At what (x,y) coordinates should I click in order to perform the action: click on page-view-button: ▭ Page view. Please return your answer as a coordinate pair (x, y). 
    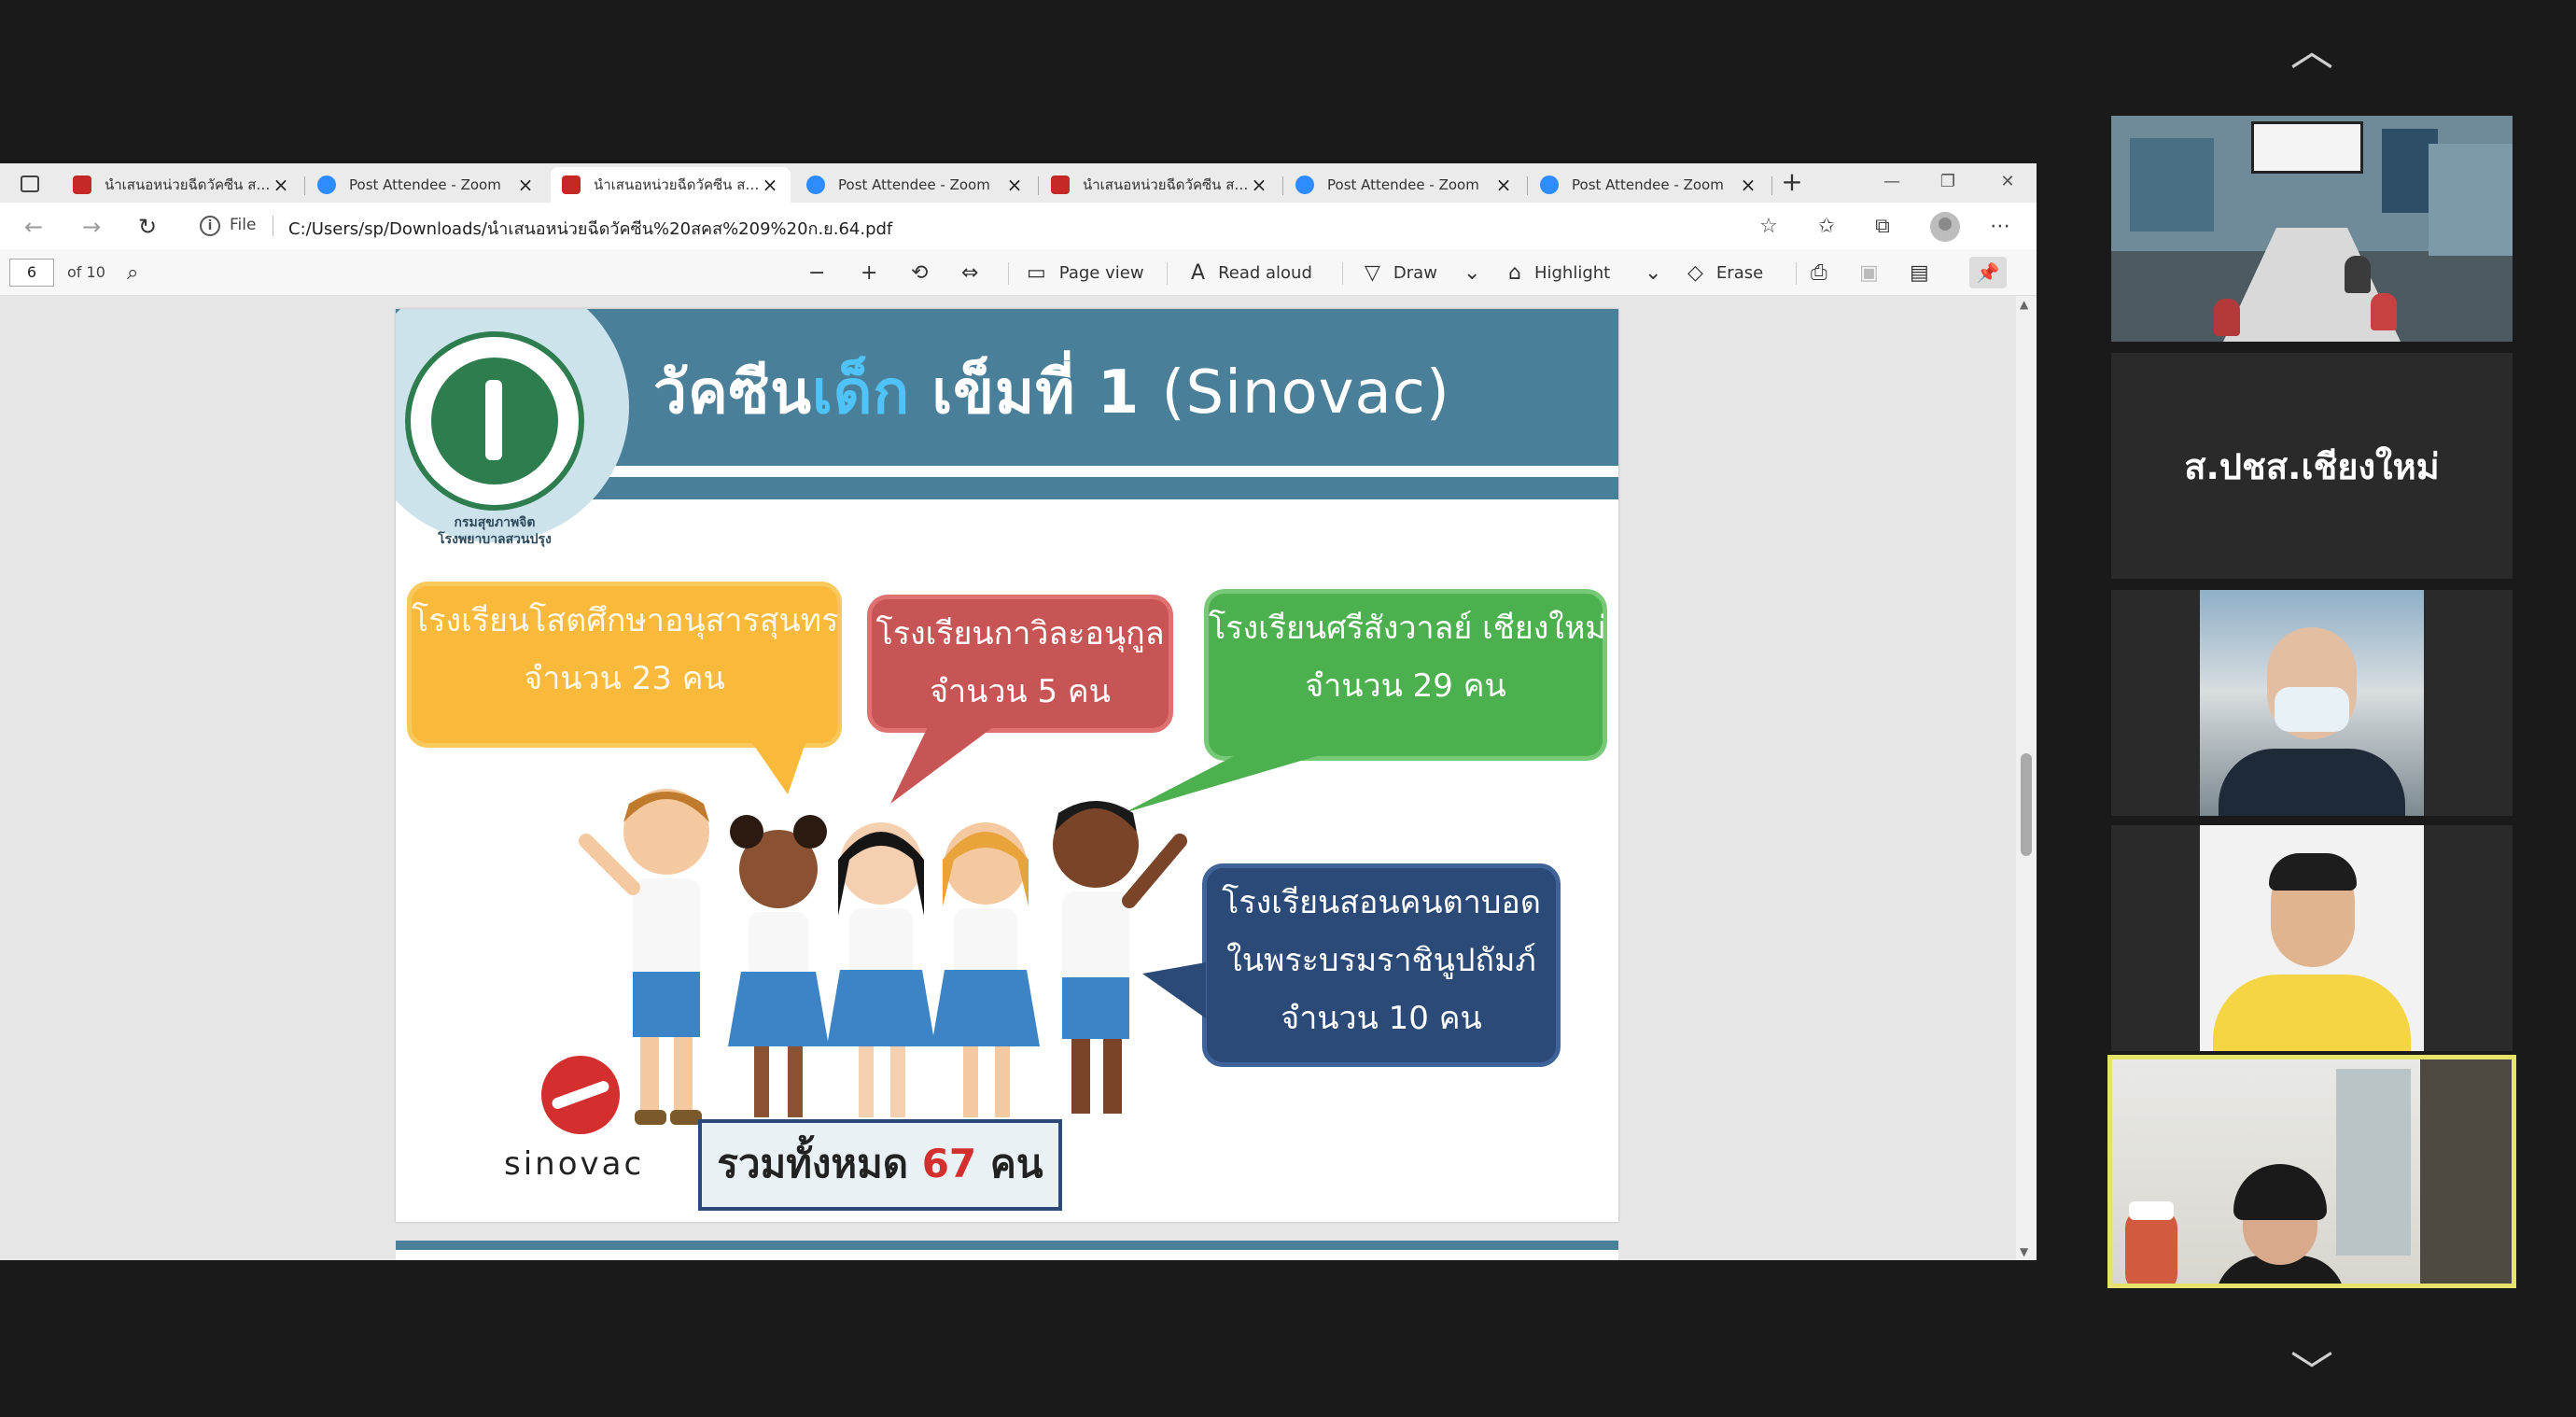
    Looking at the image, I should click on (1085, 273).